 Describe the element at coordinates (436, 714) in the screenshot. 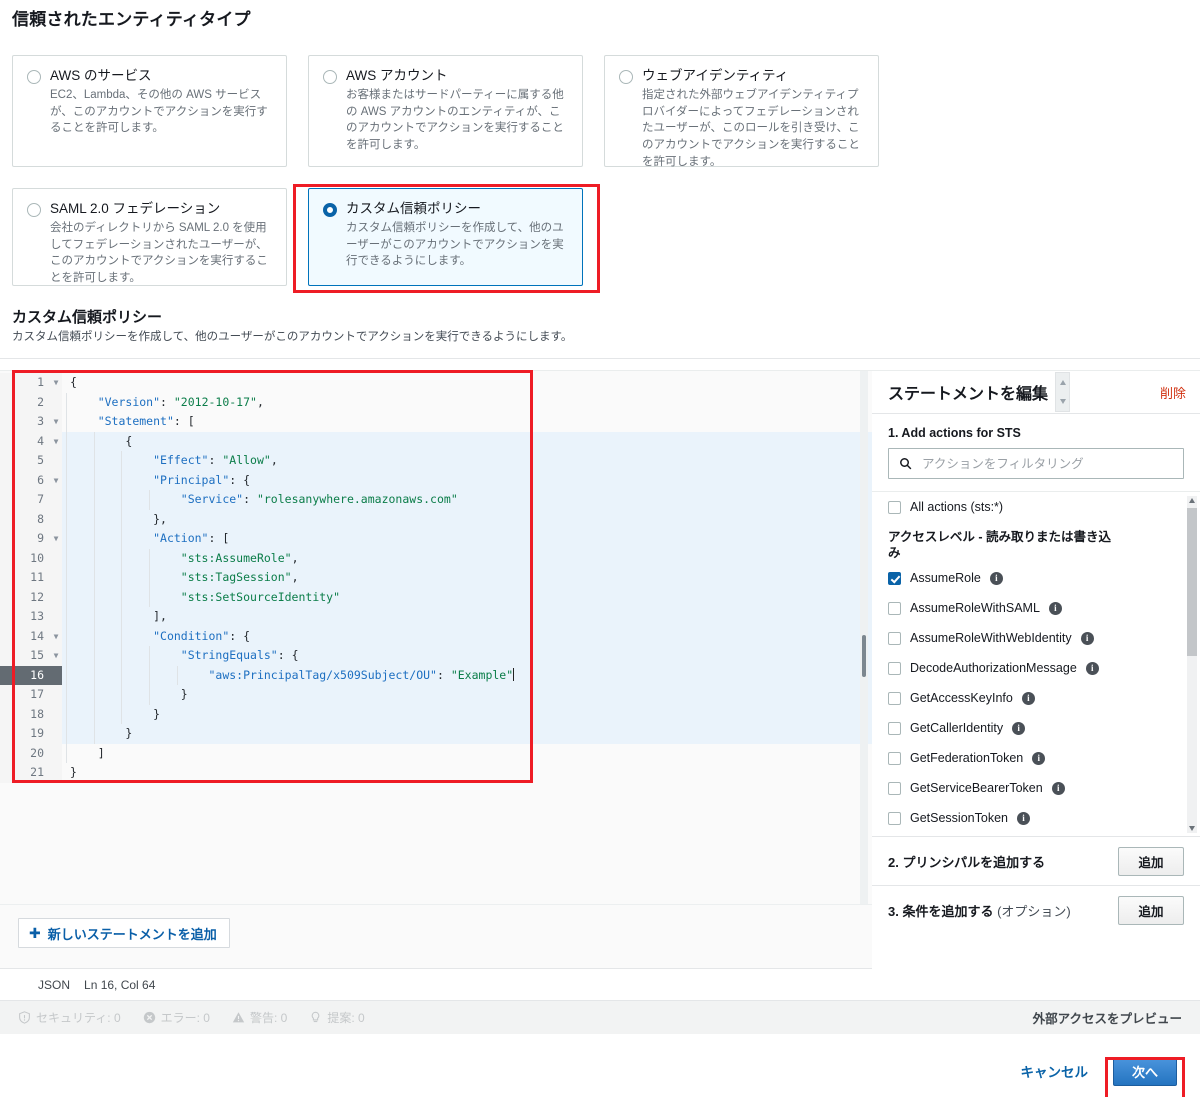

I see `code-line: 18 }` at that location.